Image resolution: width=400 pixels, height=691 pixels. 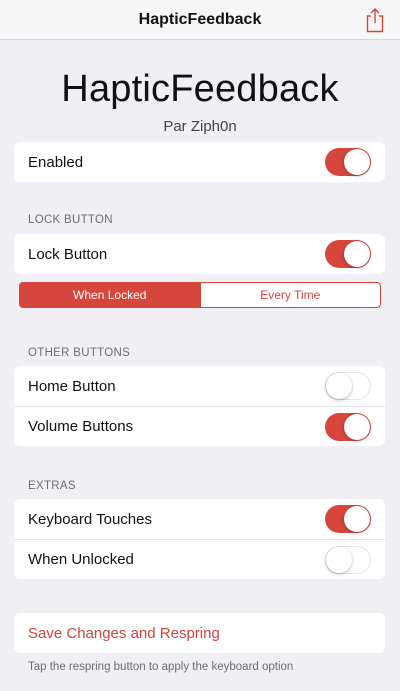 I want to click on tweak-author: Par Ziph0n, so click(x=200, y=126).